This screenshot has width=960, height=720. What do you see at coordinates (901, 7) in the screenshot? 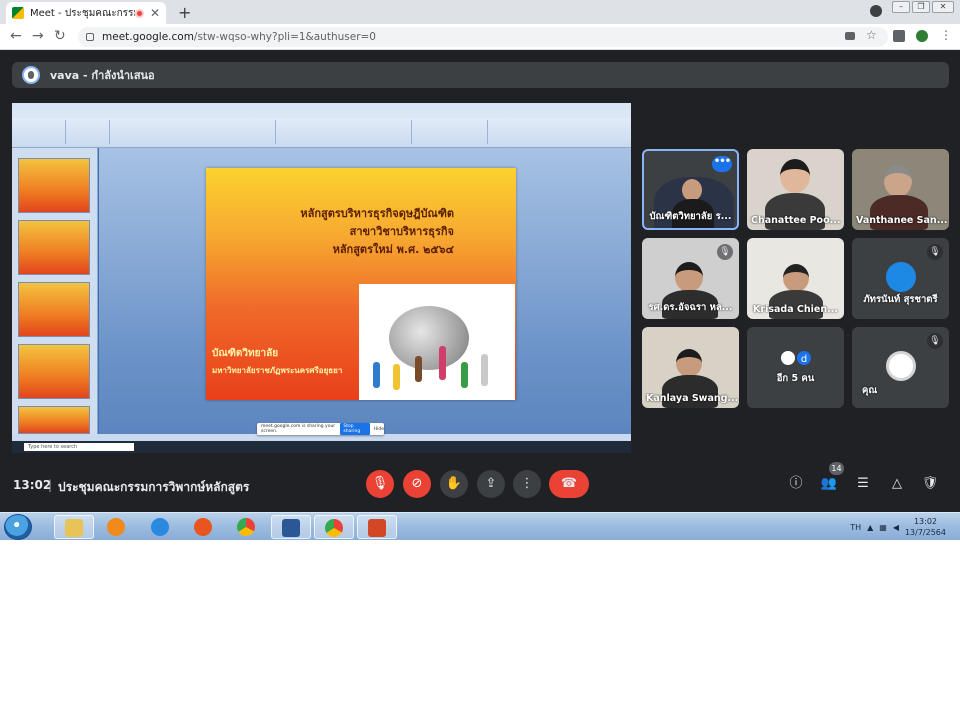
I see `minimize-button: –` at bounding box center [901, 7].